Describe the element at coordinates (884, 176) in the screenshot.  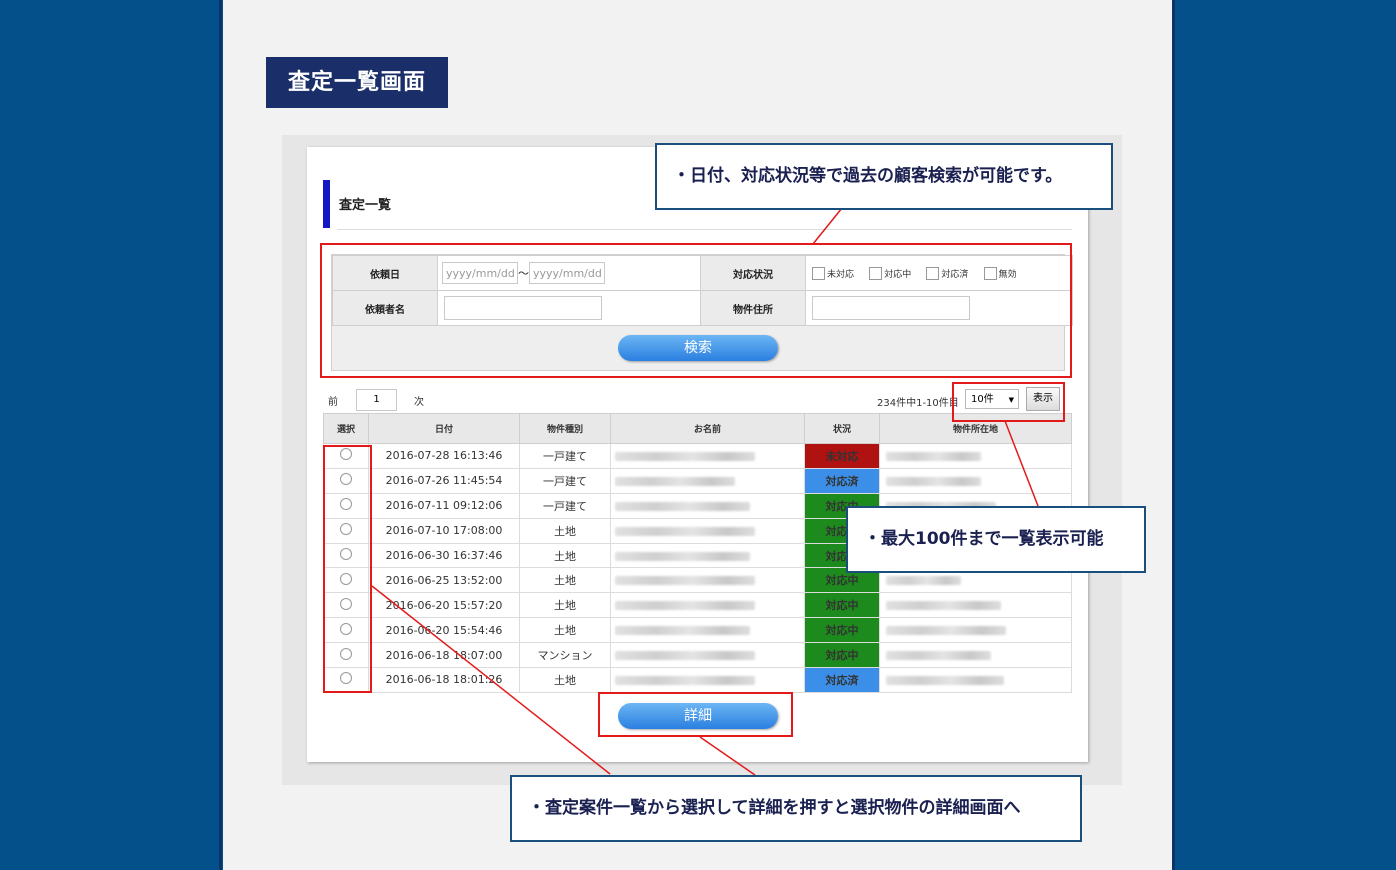
I see `search-callout: ・日付、対応状況等で過去の顧客検索が可能です。` at that location.